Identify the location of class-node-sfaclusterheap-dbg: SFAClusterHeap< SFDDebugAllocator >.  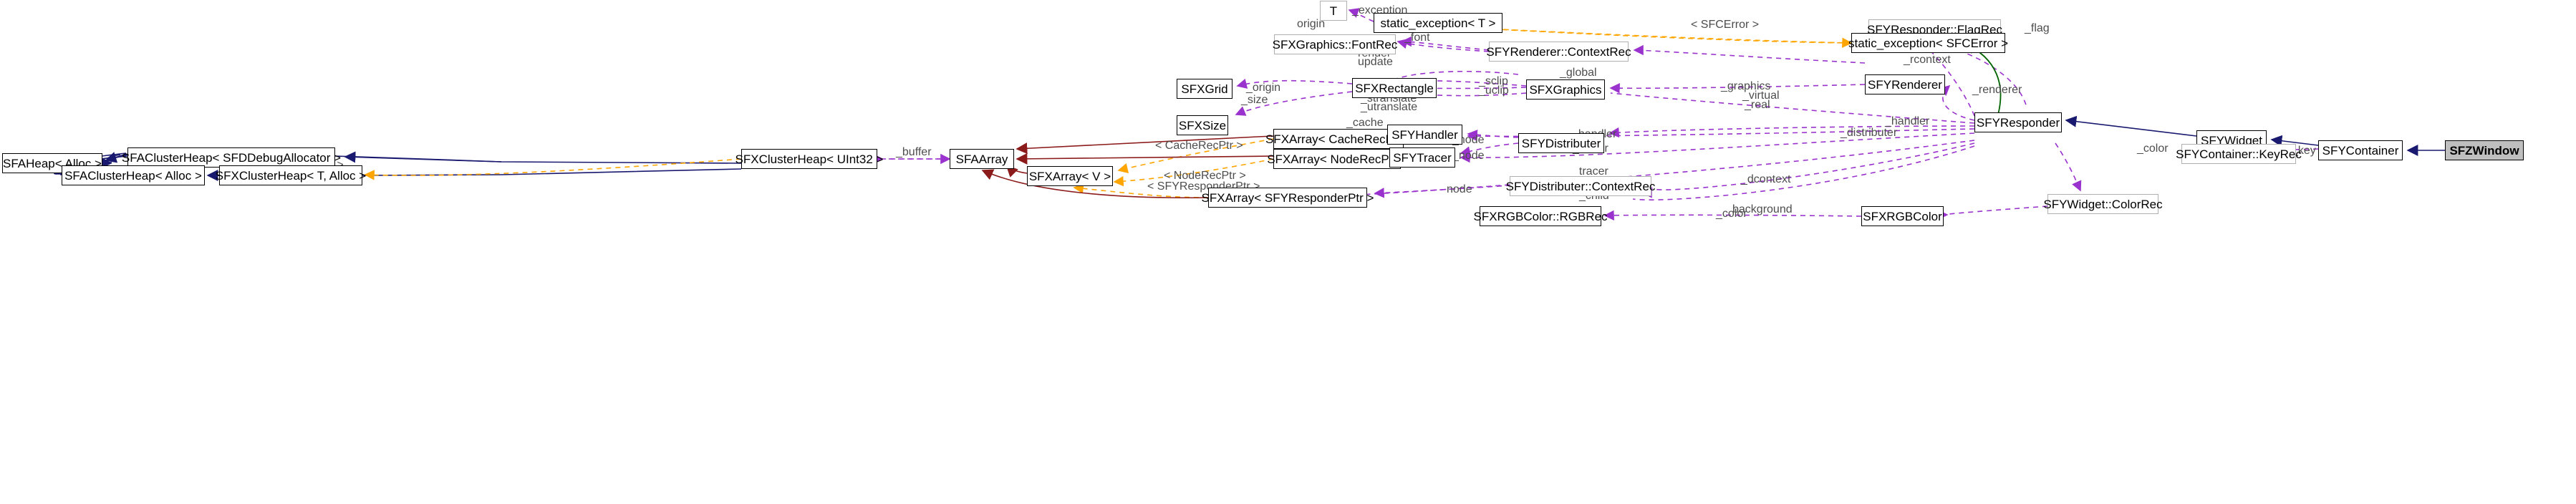
(232, 157).